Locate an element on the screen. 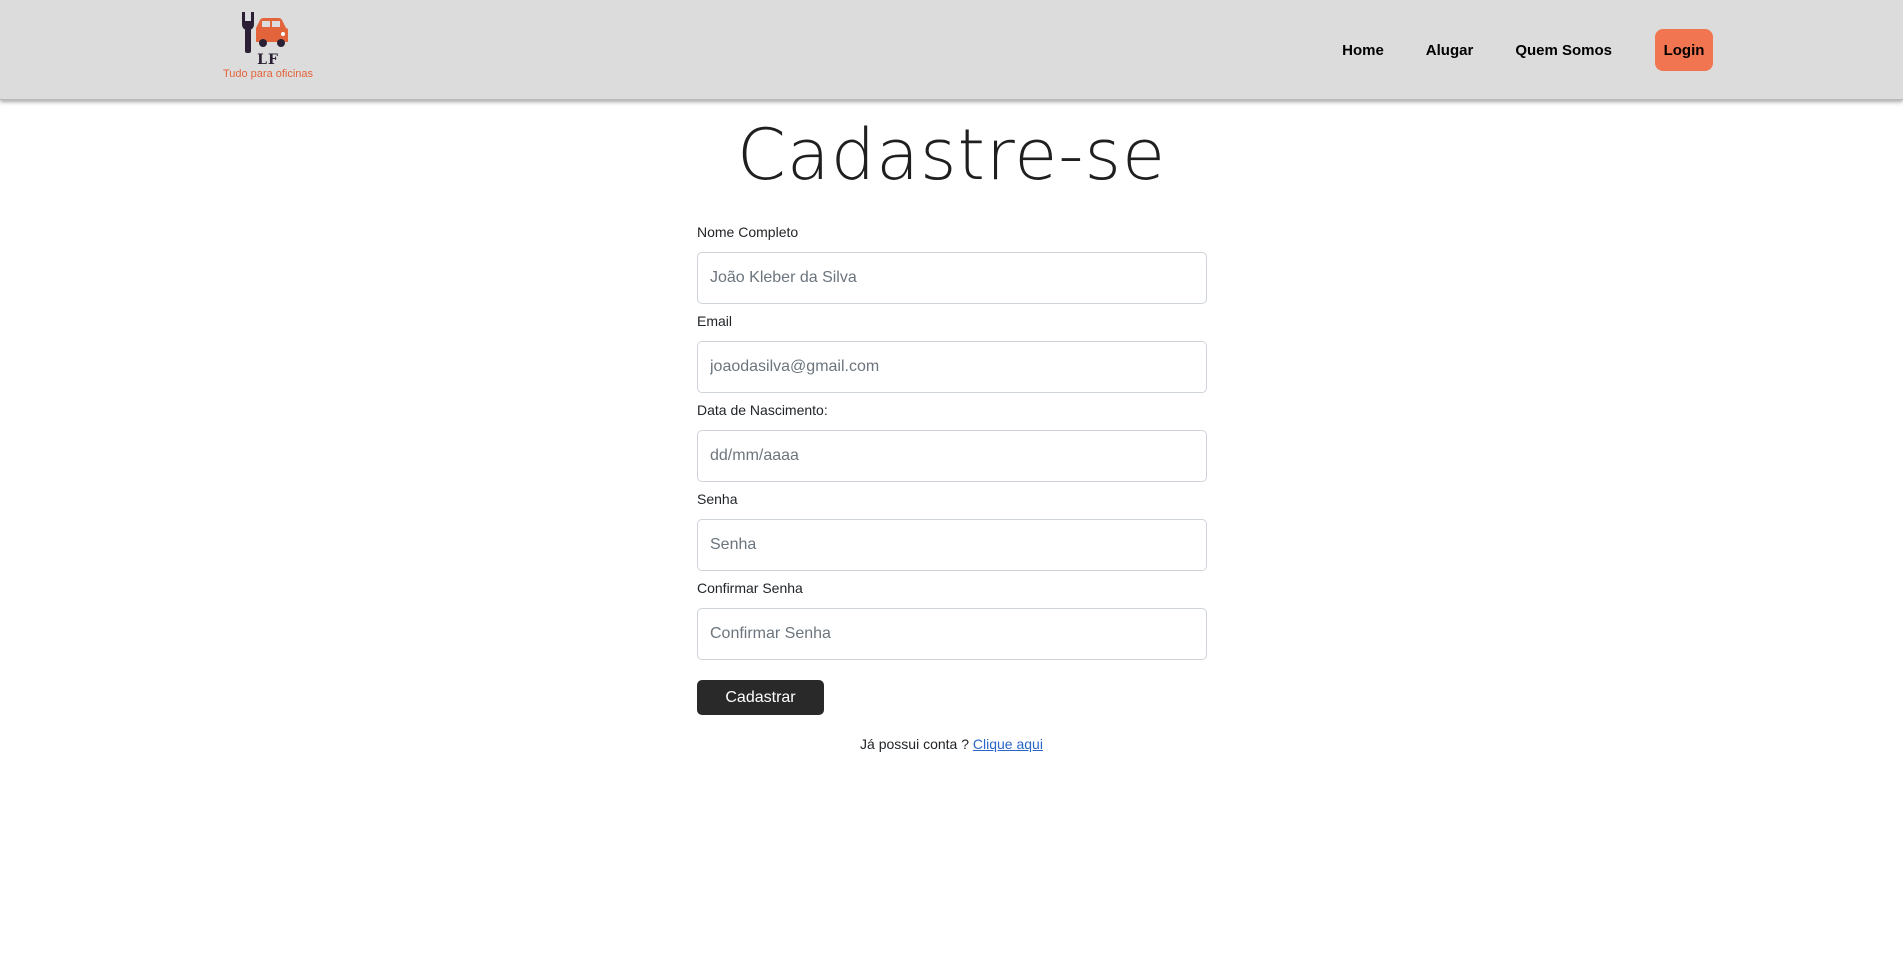  login-hint: Já possui conta ? Clique aqui is located at coordinates (951, 744).